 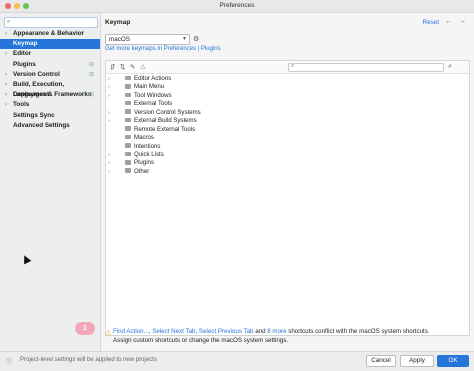 I want to click on keymap-select-value: macOS, so click(x=119, y=39).